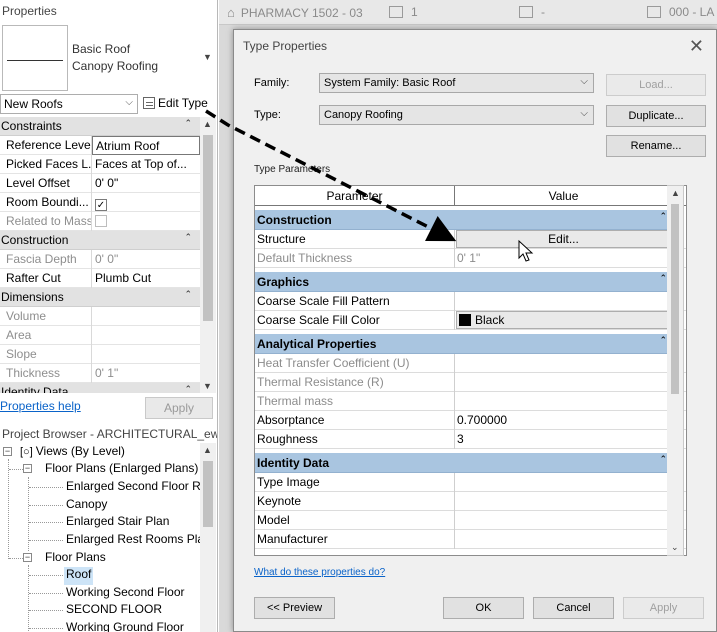 The height and width of the screenshot is (632, 717). I want to click on category-graphics: Graphics ⌃, so click(464, 282).